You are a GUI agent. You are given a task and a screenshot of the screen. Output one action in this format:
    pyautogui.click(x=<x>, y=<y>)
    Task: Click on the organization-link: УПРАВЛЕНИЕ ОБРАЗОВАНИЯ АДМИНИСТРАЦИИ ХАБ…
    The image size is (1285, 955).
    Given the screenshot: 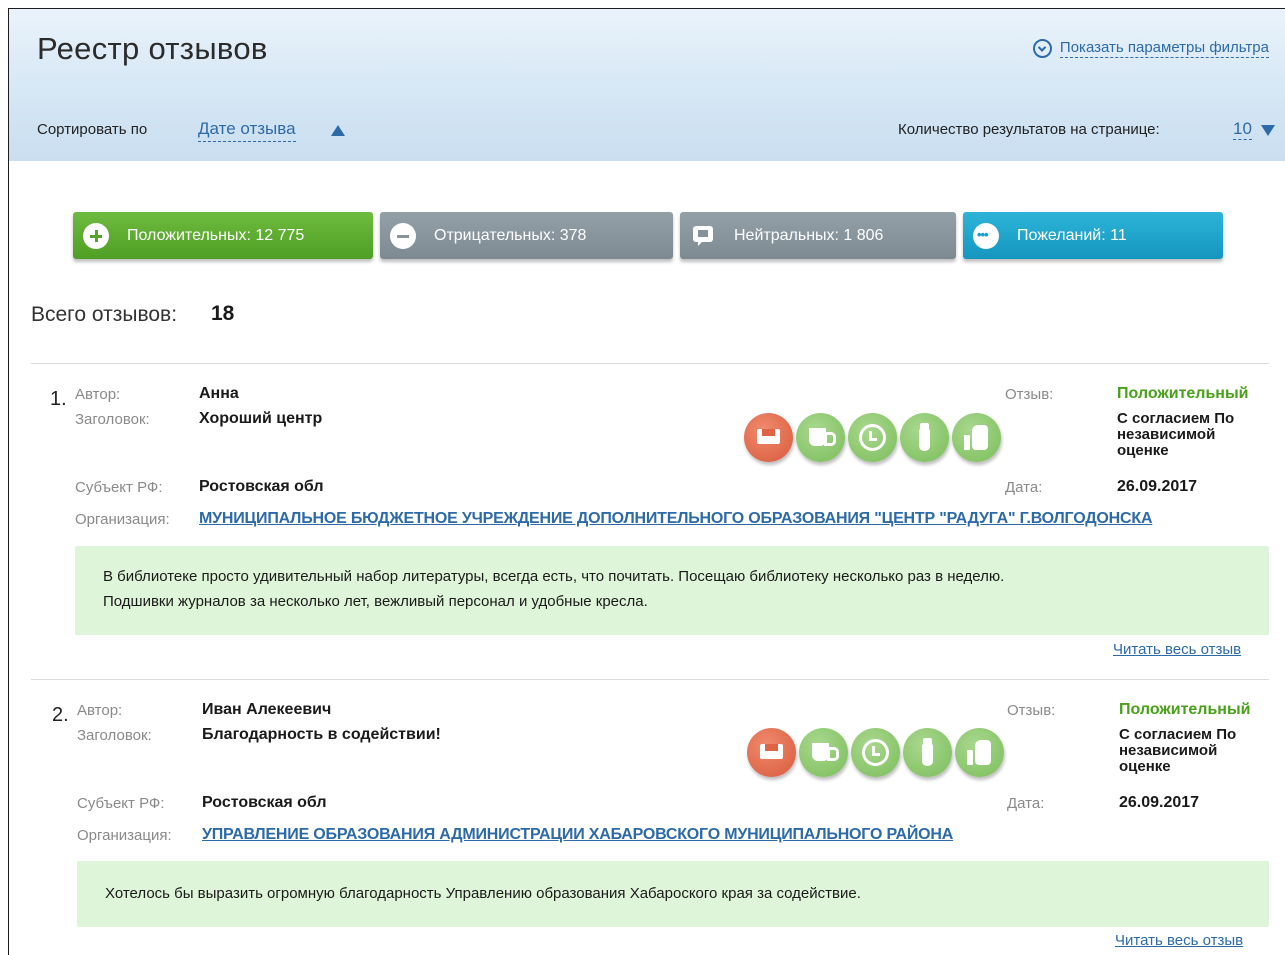 What is the action you would take?
    pyautogui.click(x=577, y=835)
    